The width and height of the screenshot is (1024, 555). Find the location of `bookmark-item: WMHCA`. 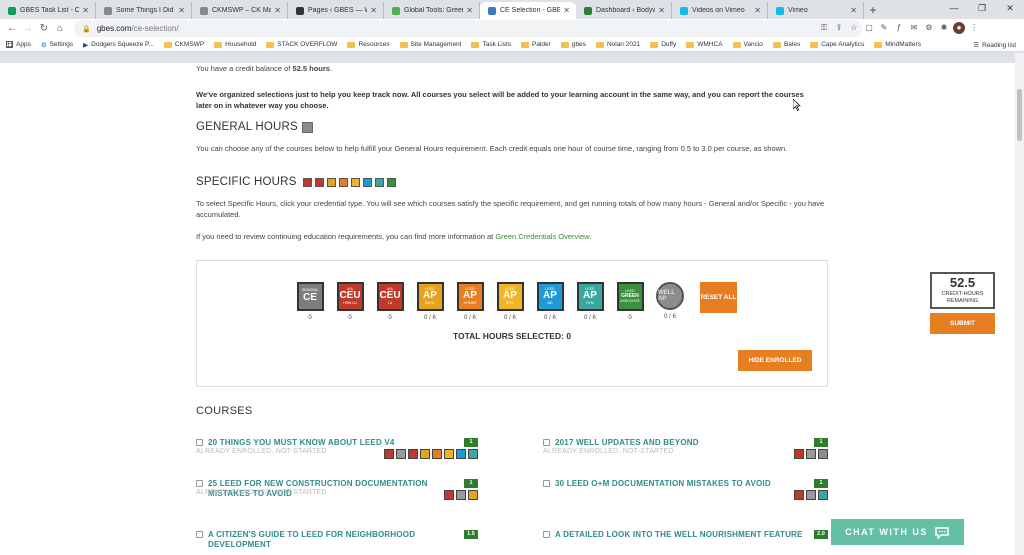

bookmark-item: WMHCA is located at coordinates (704, 44).